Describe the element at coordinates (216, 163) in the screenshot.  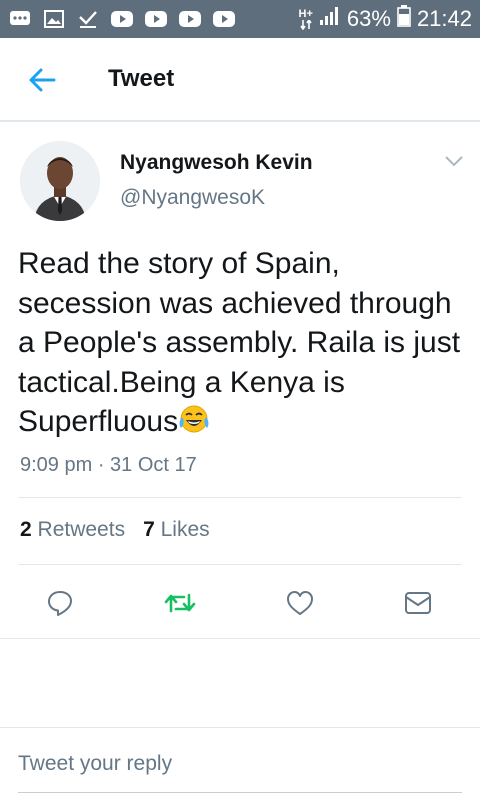
I see `author-name: Nyangwesoh Kevin` at that location.